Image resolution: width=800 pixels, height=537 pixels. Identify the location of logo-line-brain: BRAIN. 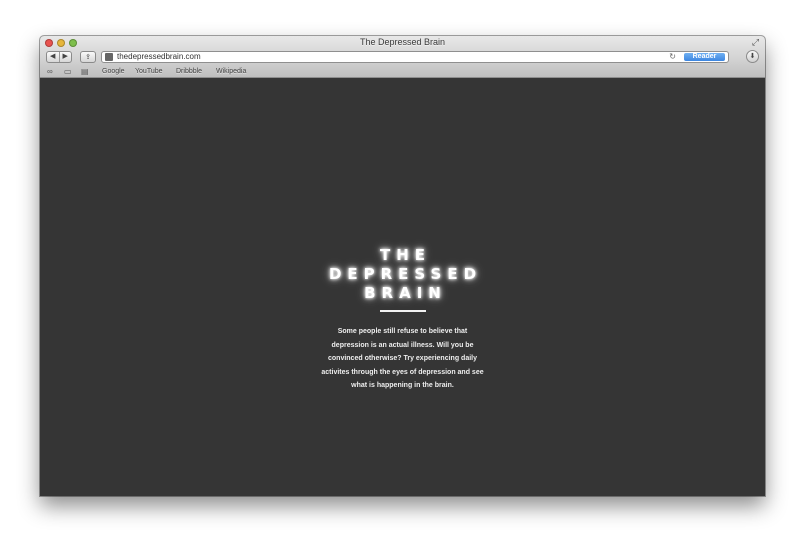
(405, 293).